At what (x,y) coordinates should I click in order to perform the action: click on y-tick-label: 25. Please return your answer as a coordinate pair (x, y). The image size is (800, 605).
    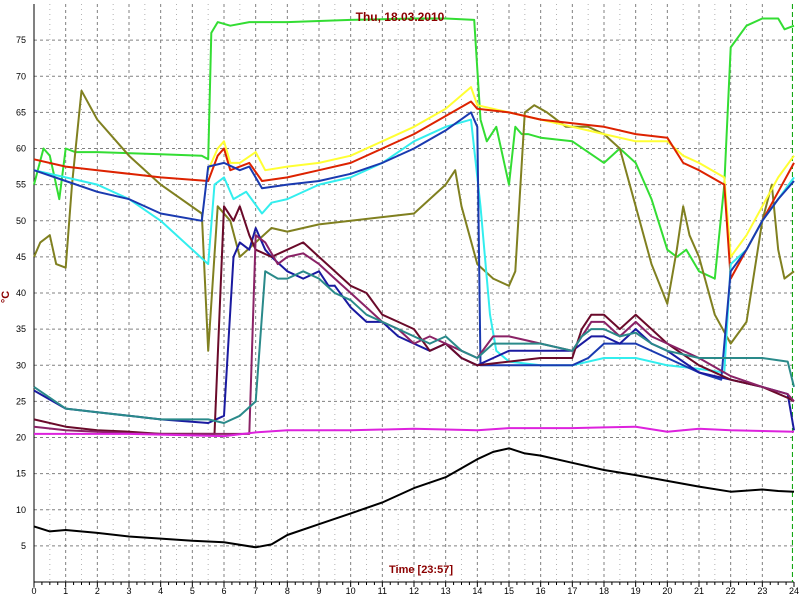
    Looking at the image, I should click on (21, 401).